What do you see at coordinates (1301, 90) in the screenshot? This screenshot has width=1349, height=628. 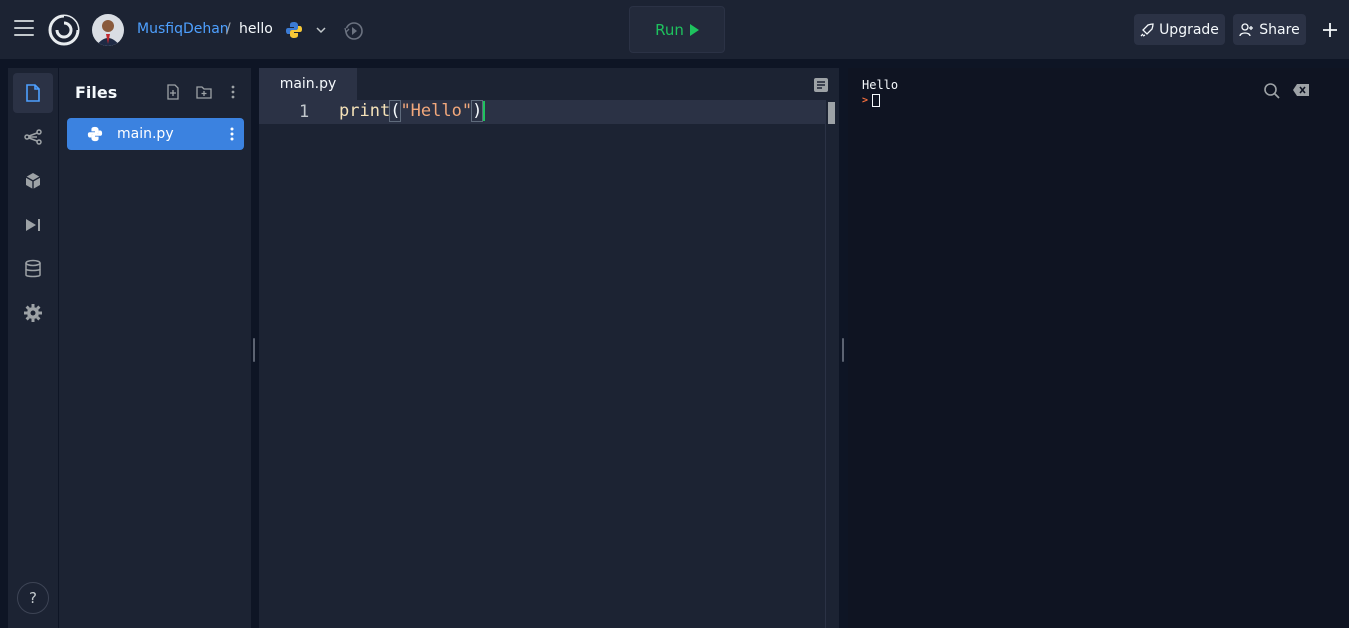 I see `clear-console-icon` at bounding box center [1301, 90].